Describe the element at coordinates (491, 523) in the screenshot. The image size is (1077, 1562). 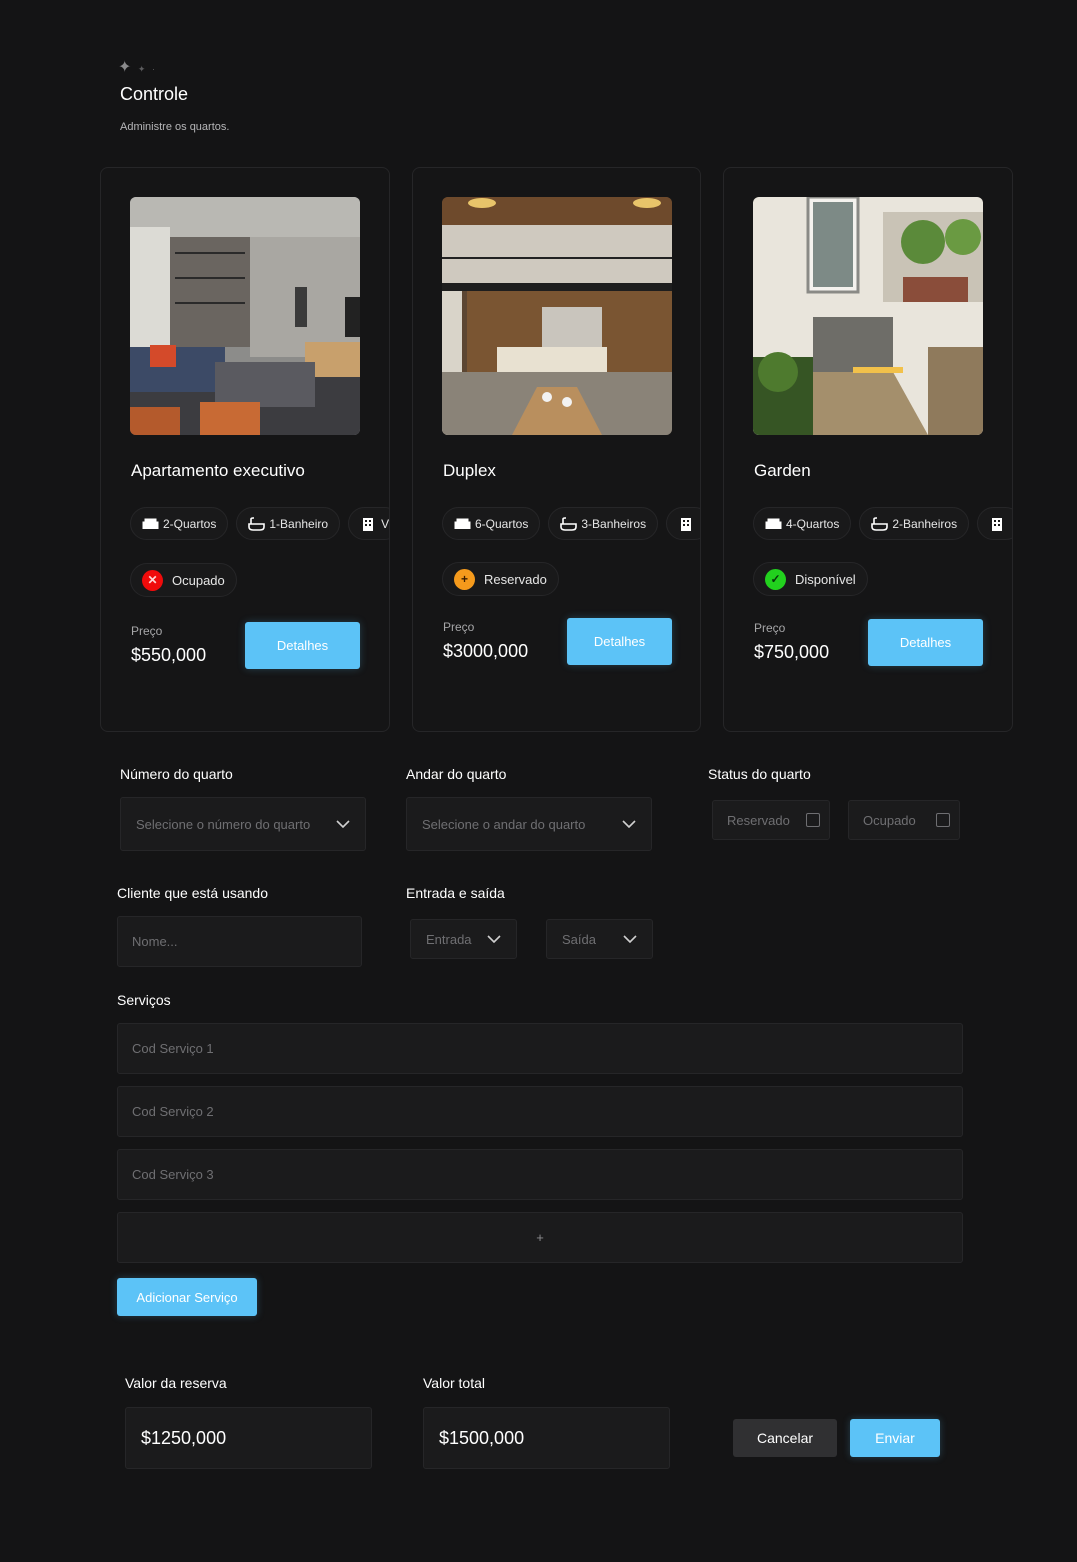
I see `bedrooms-chip: 6-Quartos` at that location.